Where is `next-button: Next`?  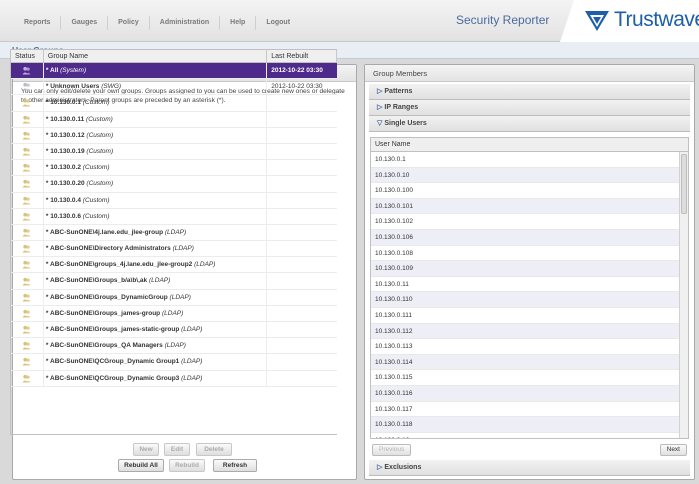
next-button: Next is located at coordinates (673, 450).